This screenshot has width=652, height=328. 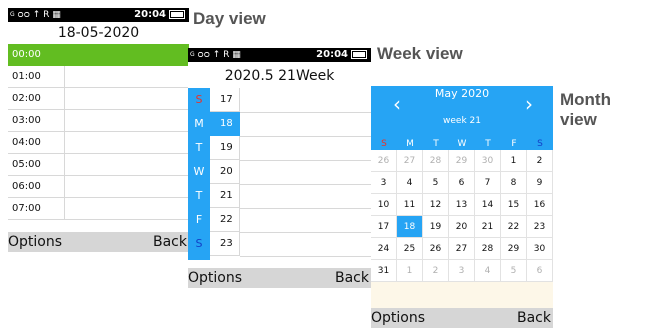 I want to click on week-day-row: T 21, so click(x=279, y=196).